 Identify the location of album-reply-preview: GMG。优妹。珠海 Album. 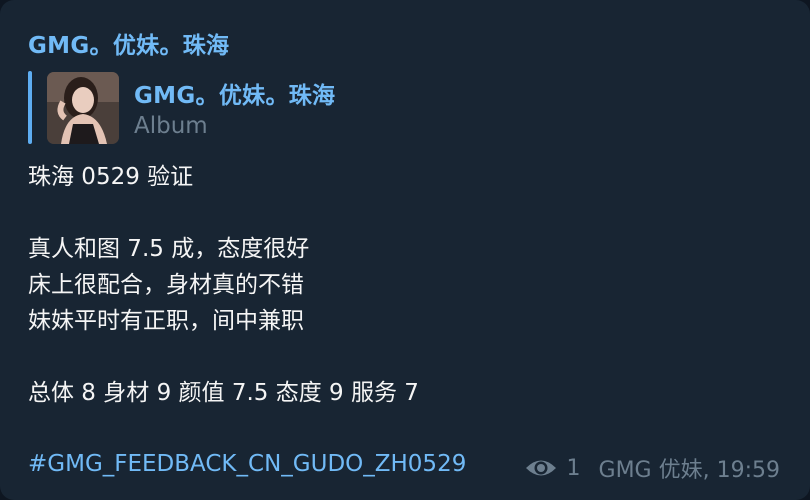
(218, 107).